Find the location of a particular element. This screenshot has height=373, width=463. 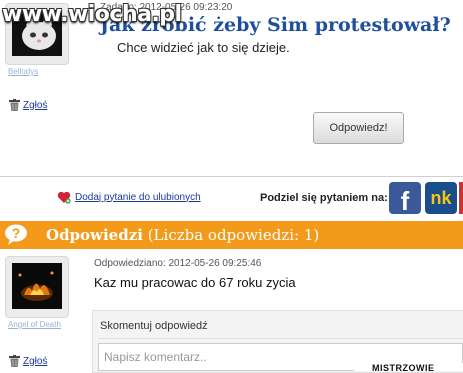

mistrzowie-badge: MISTRZOWIE is located at coordinates (408, 367).